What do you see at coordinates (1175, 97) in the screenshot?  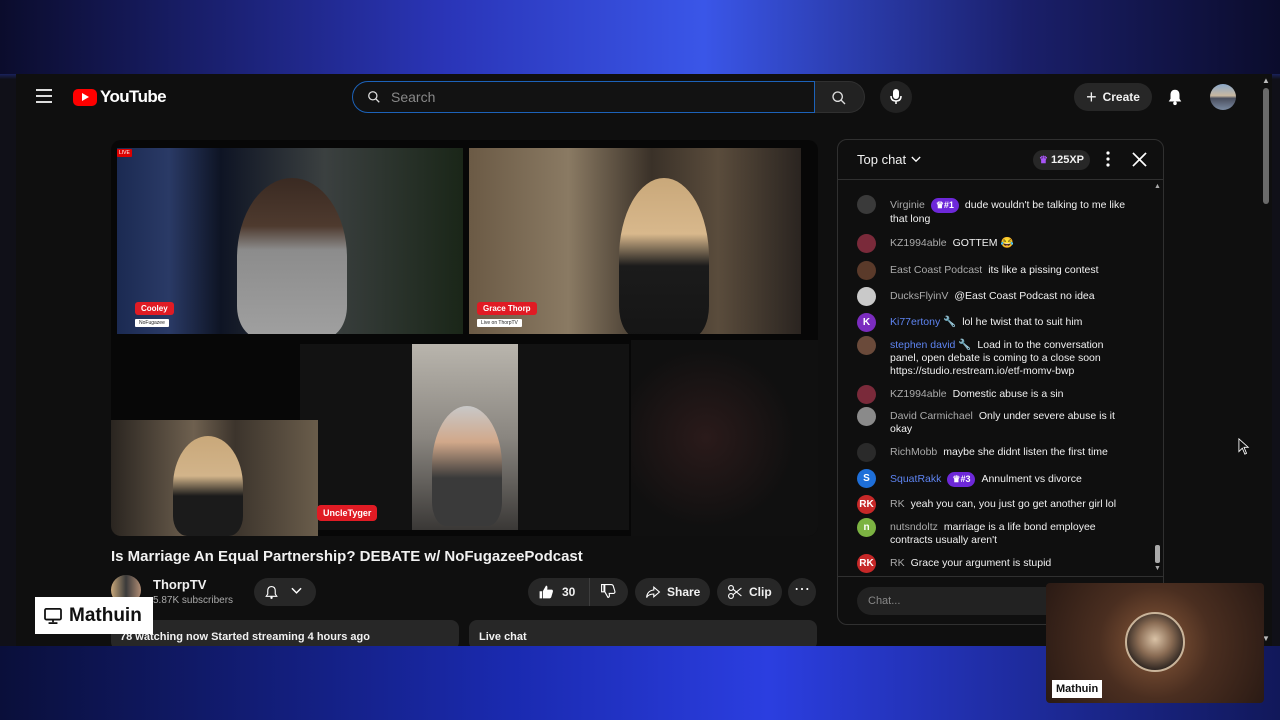 I see `notifications-icon` at bounding box center [1175, 97].